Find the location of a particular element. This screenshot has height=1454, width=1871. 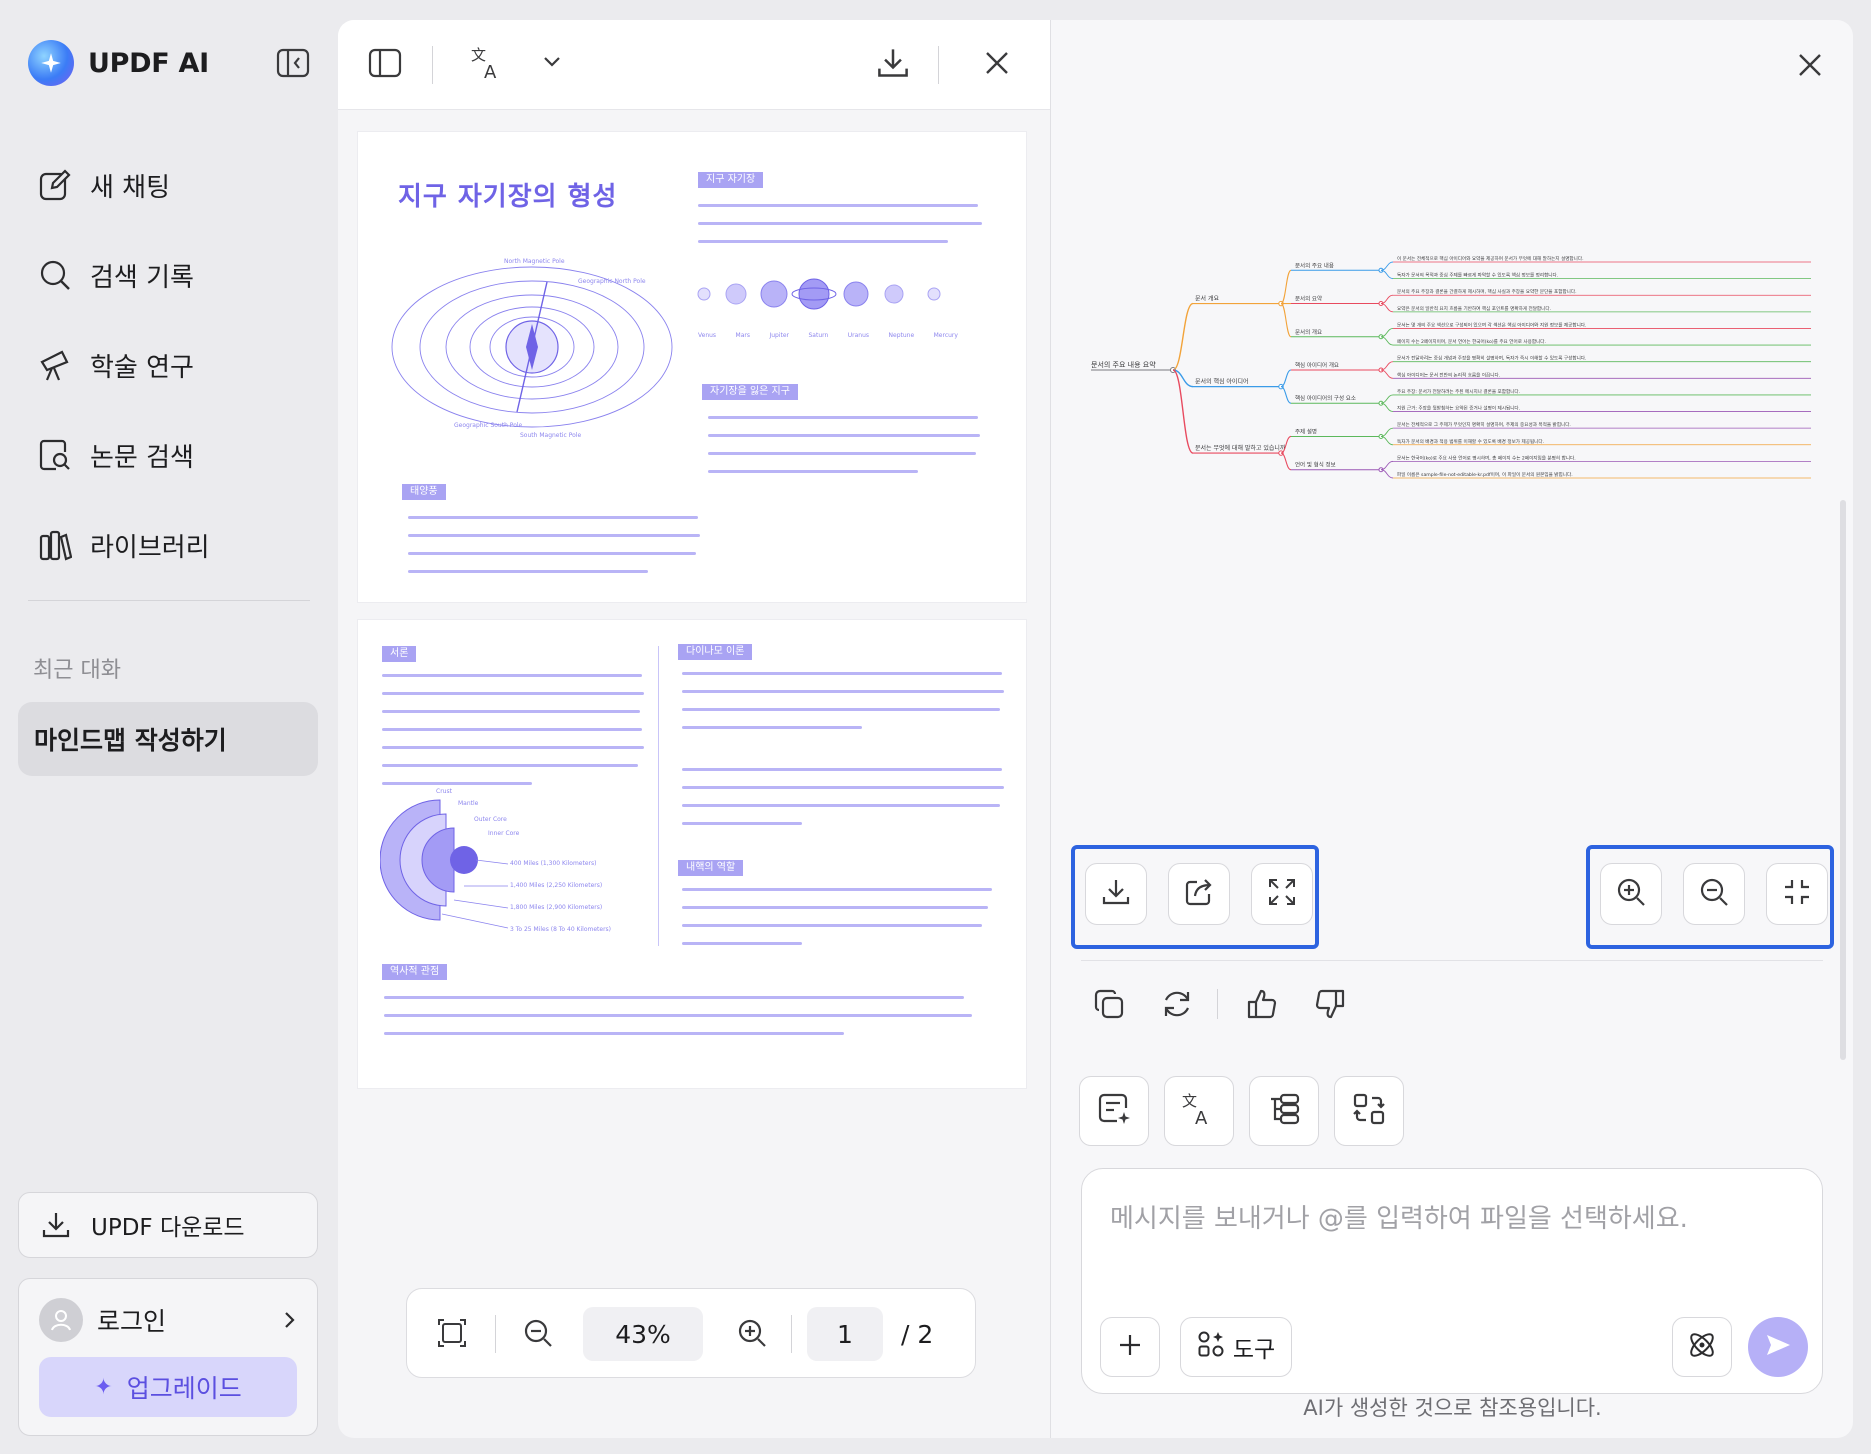

search-icon is located at coordinates (55, 275).